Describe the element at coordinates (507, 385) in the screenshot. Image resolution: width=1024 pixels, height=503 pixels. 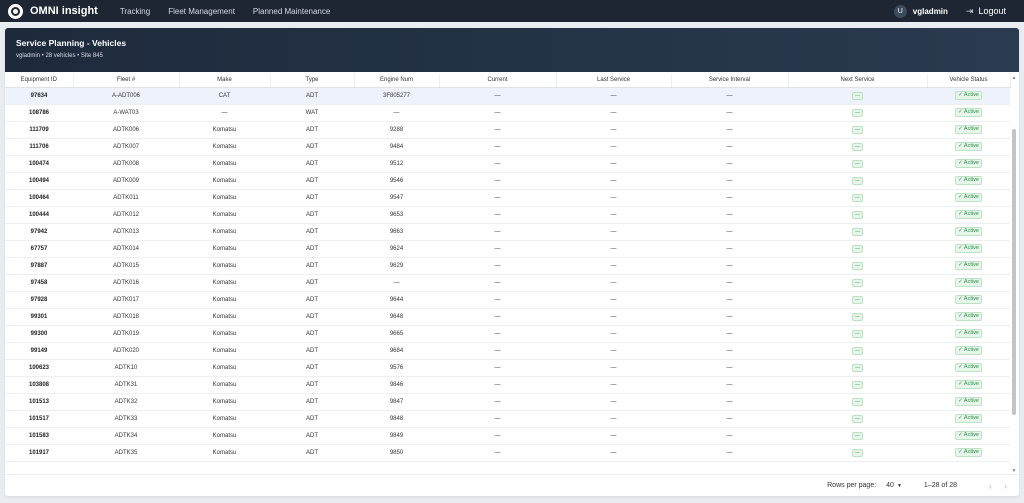
I see `table-row: 103808 ADTK31 Komatsu ADT 9846— — — — ✓ Active` at that location.